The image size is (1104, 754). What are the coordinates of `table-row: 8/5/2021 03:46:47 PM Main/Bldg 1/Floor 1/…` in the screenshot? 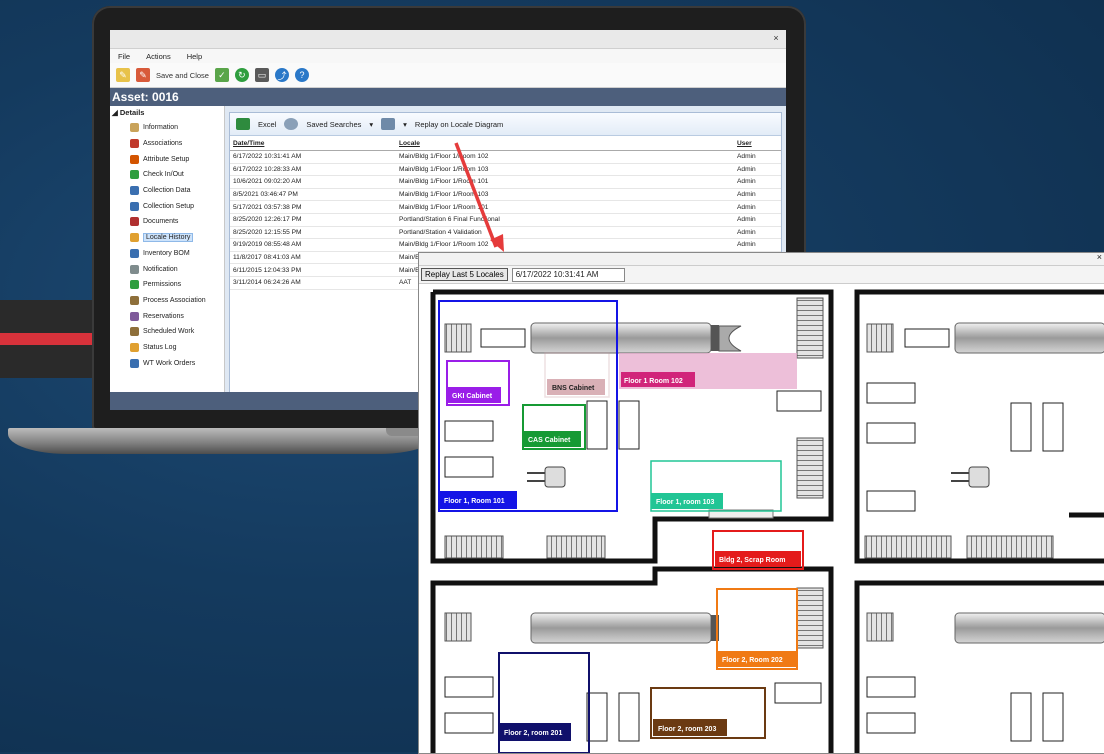 It's located at (505, 195).